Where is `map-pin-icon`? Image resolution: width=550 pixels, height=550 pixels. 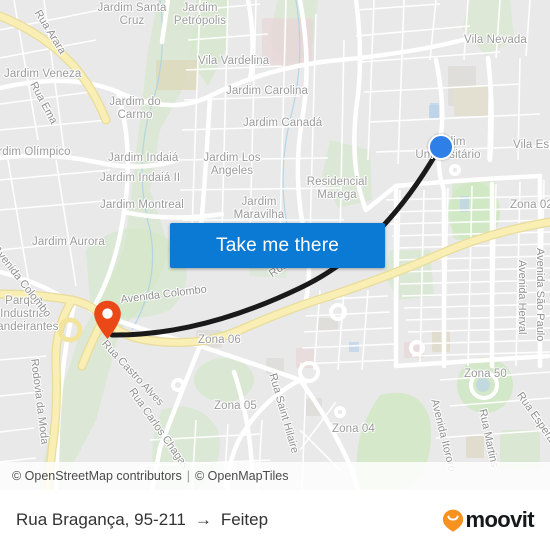 map-pin-icon is located at coordinates (107, 319).